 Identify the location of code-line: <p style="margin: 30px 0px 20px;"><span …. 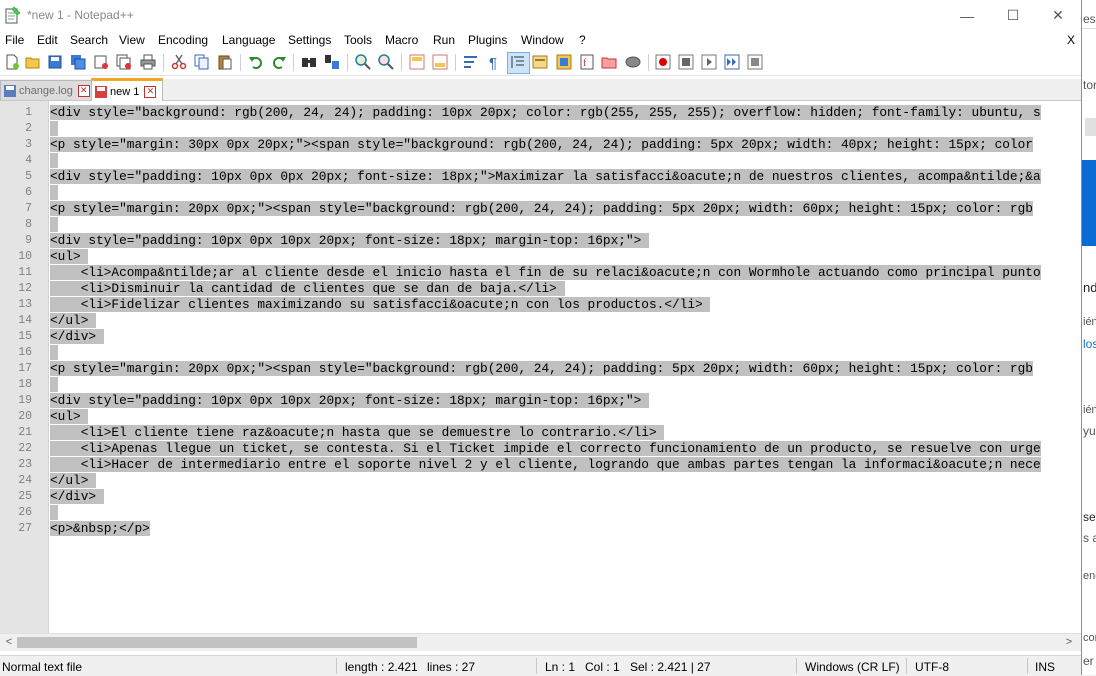
(541, 145).